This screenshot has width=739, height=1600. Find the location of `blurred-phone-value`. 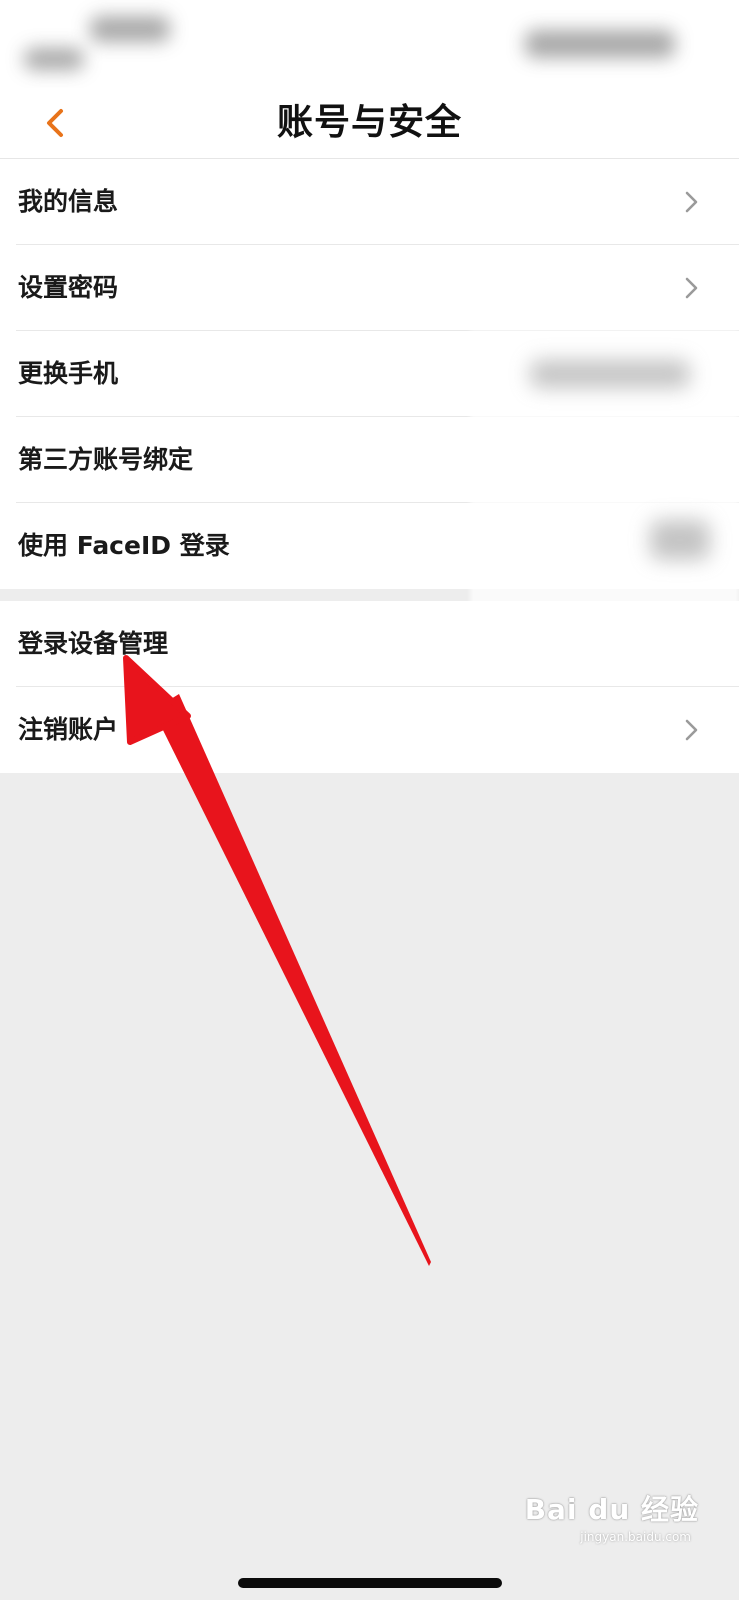

blurred-phone-value is located at coordinates (610, 374).